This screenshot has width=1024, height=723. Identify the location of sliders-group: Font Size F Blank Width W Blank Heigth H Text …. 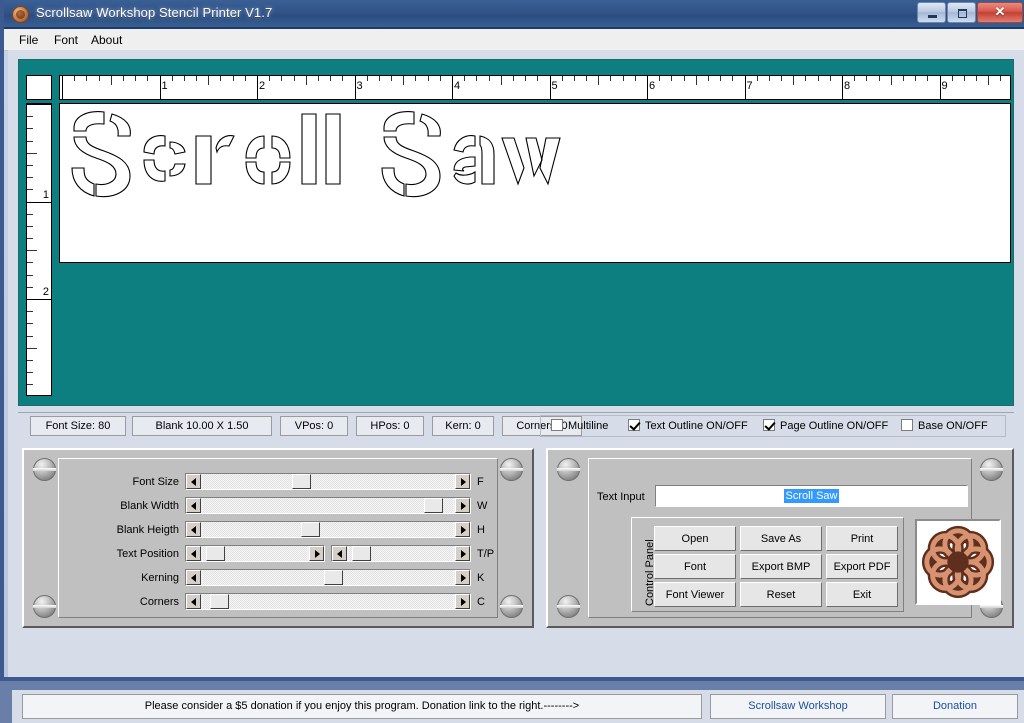
(278, 538).